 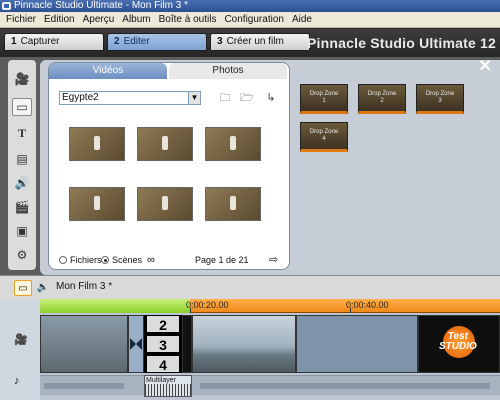 What do you see at coordinates (22, 231) in the screenshot?
I see `stop-frame-icon: ▣` at bounding box center [22, 231].